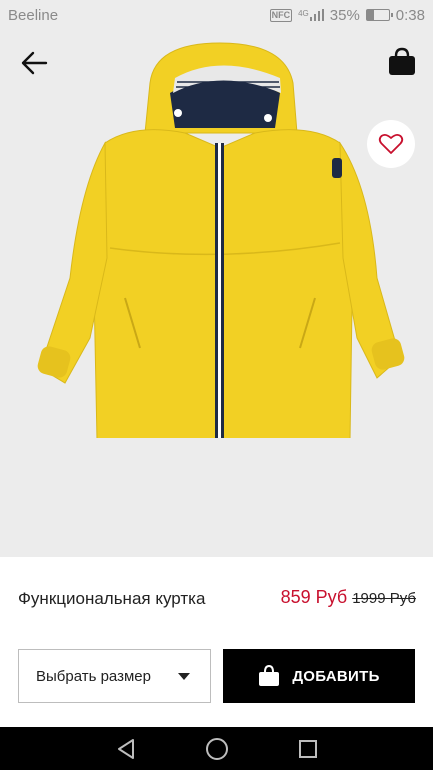 The width and height of the screenshot is (433, 770). I want to click on square-recents-icon, so click(307, 748).